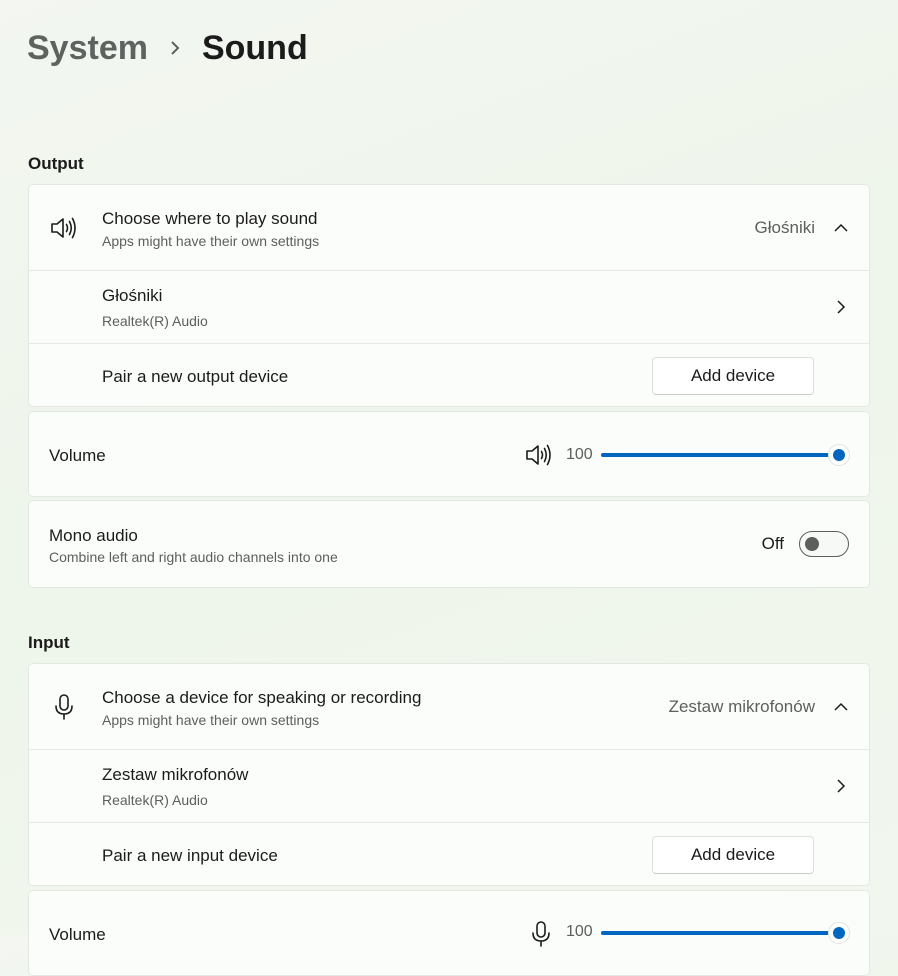  Describe the element at coordinates (715, 455) in the screenshot. I see `output-volume-slider` at that location.